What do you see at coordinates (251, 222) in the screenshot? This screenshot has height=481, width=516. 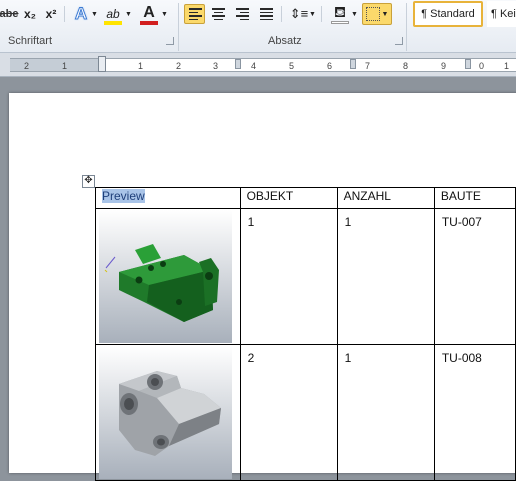 I see `objekt-value: 1` at bounding box center [251, 222].